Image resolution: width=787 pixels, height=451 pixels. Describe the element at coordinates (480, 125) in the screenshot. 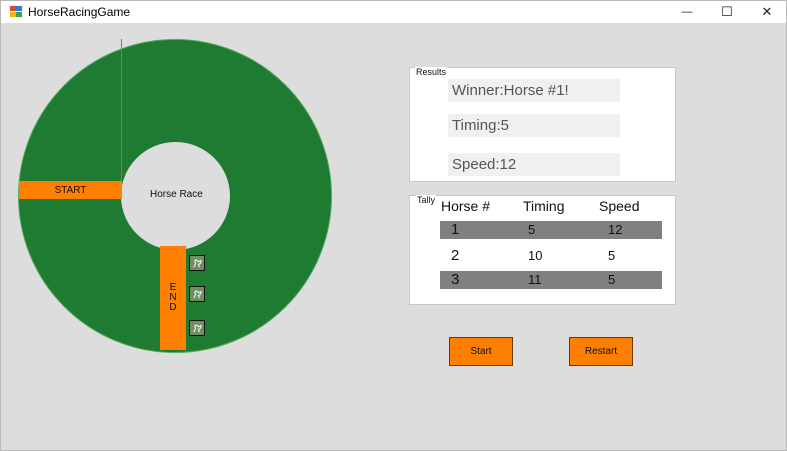

I see `timing-text: Timing:5` at that location.